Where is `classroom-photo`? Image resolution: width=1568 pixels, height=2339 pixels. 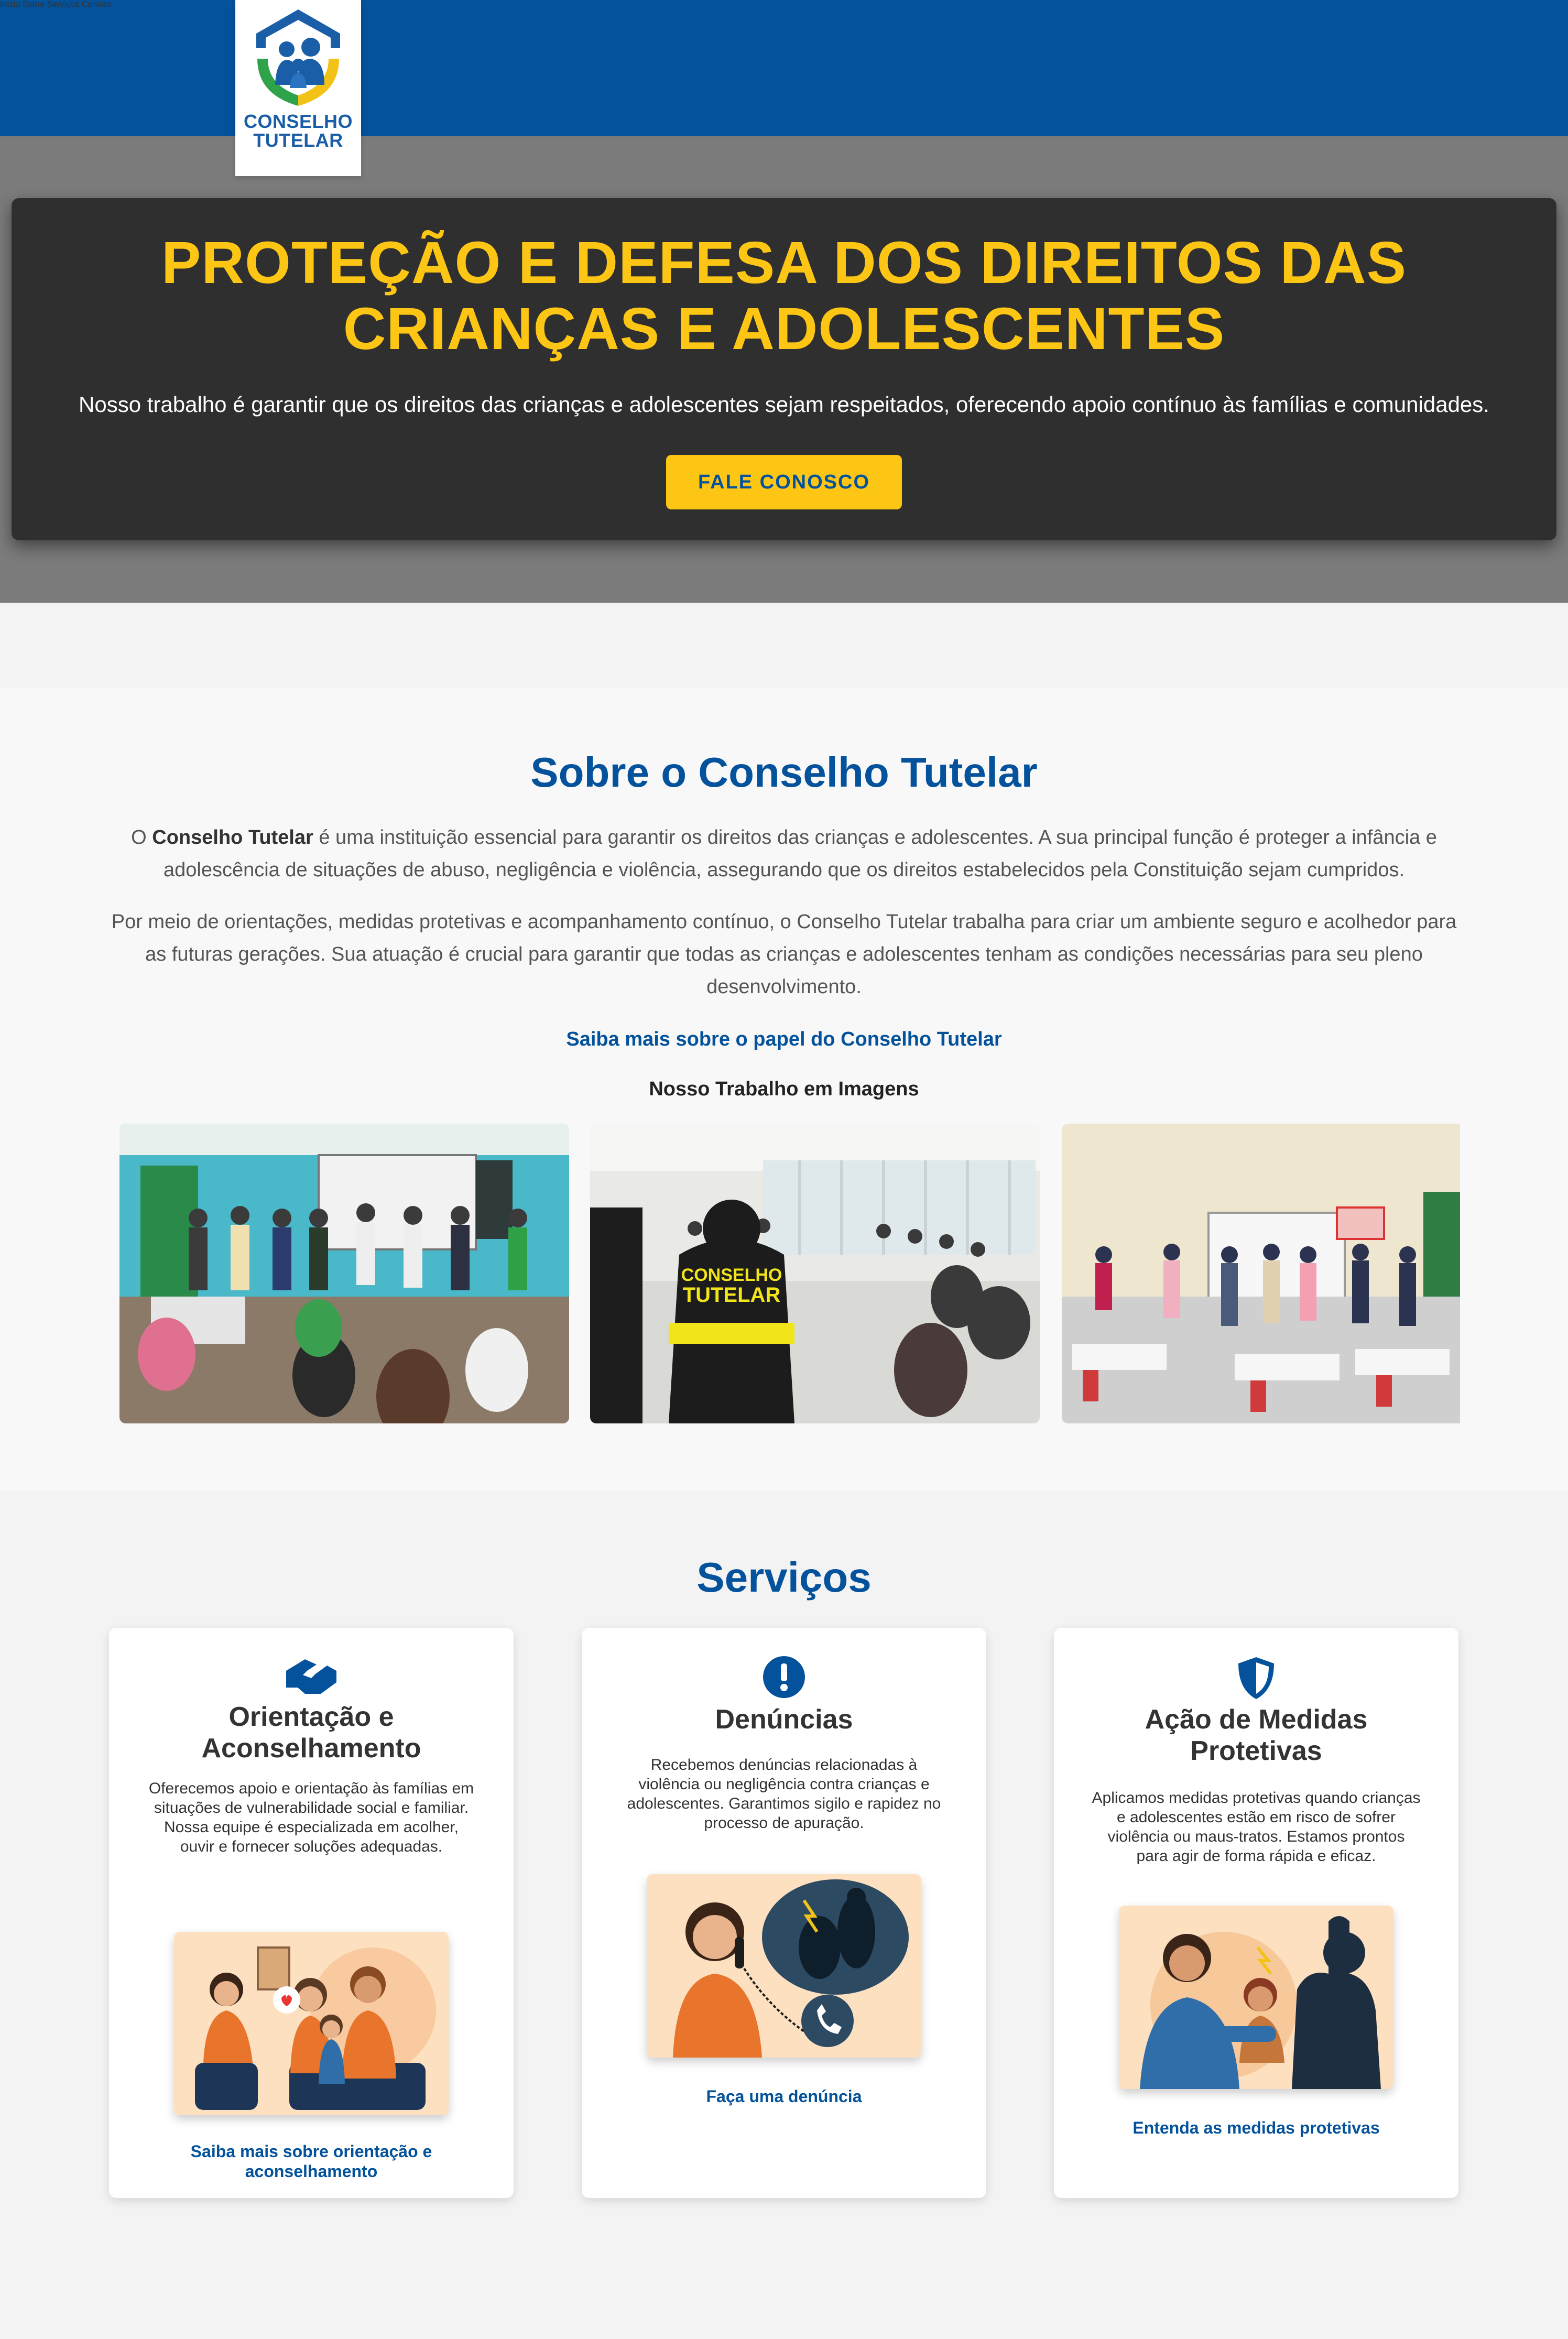 classroom-photo is located at coordinates (344, 1273).